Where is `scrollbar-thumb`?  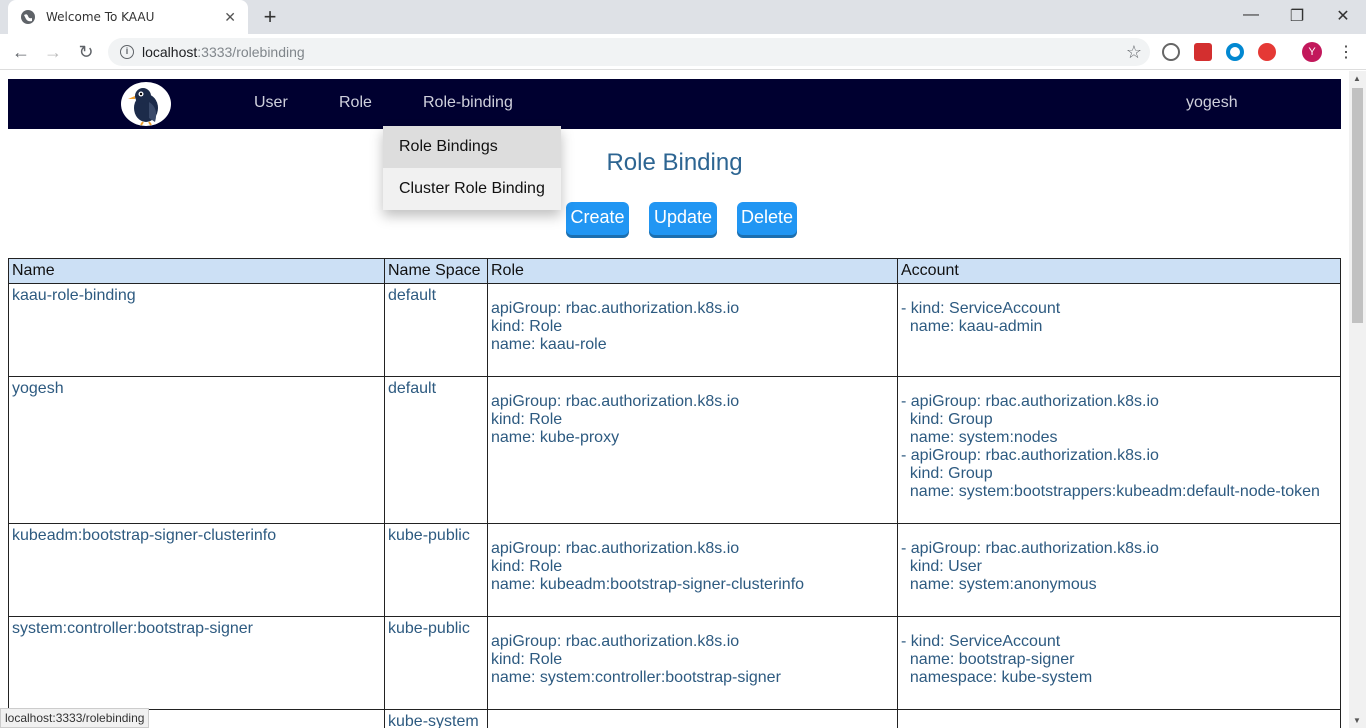 scrollbar-thumb is located at coordinates (1357, 205).